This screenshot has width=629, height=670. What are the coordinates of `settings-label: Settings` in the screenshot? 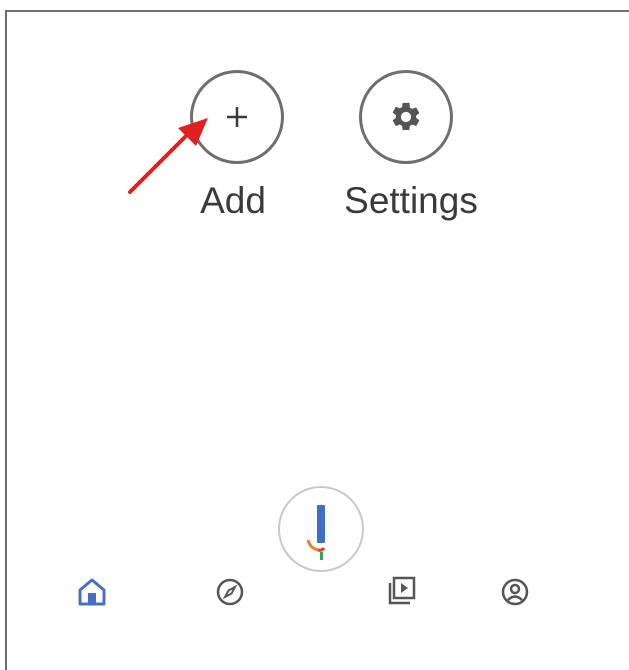 It's located at (411, 200).